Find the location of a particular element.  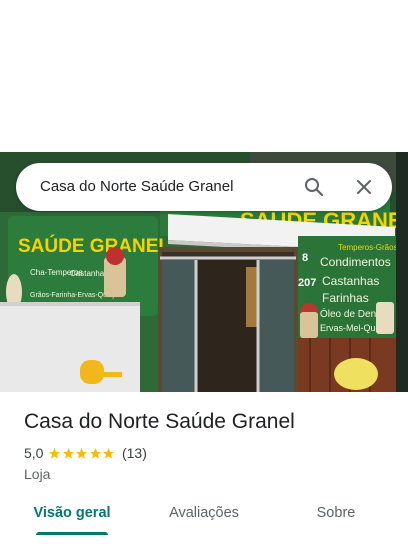

right-sign-line-2: Condimentos is located at coordinates (355, 262).